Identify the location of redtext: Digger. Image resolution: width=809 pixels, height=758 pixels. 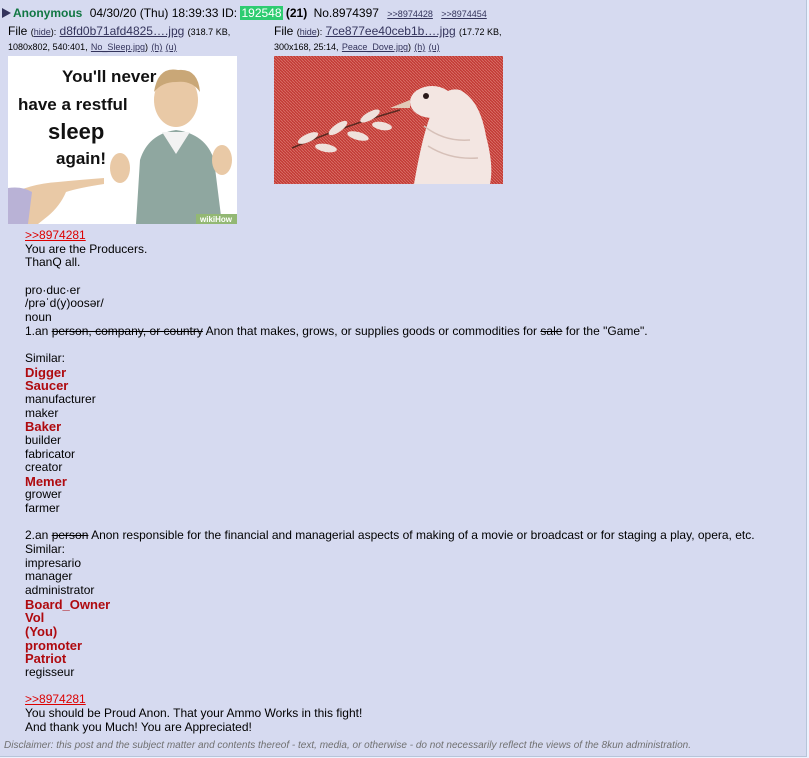
(46, 372).